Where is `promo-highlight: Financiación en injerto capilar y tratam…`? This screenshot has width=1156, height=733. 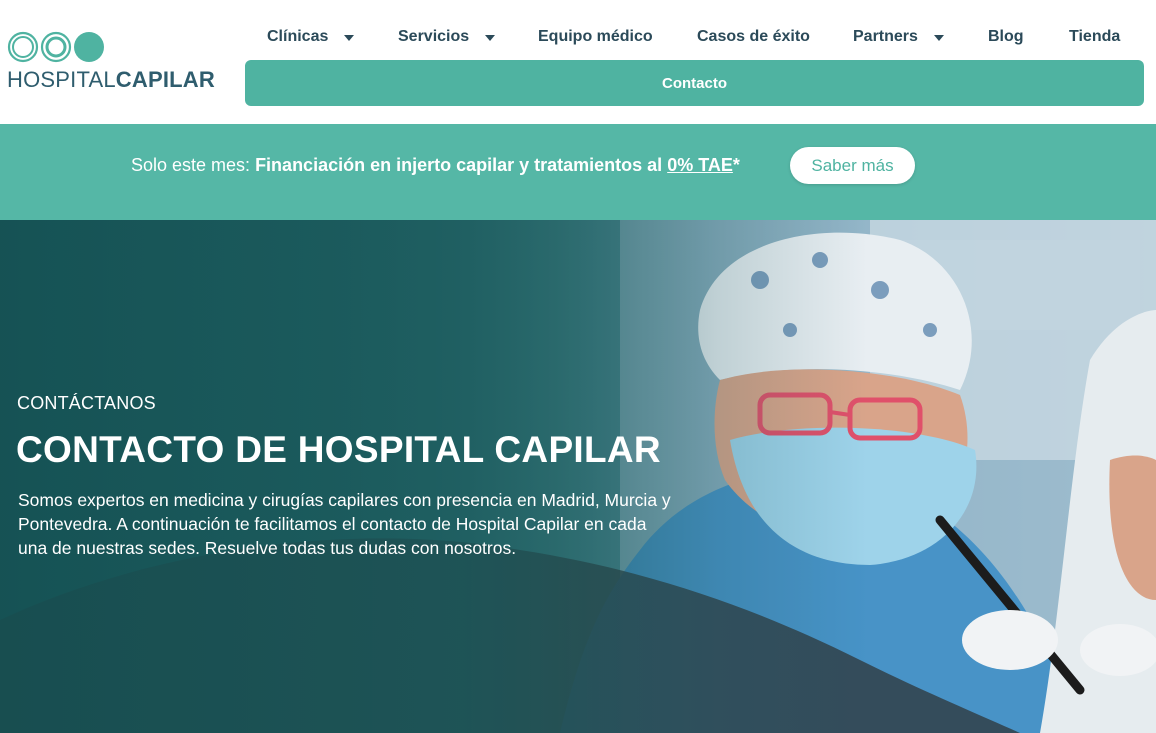
promo-highlight: Financiación en injerto capilar y tratam… is located at coordinates (461, 165).